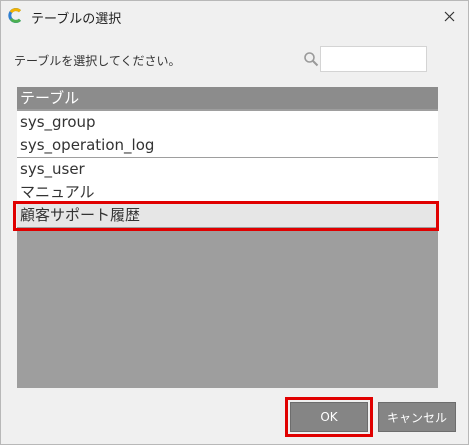  I want to click on close-button, so click(449, 16).